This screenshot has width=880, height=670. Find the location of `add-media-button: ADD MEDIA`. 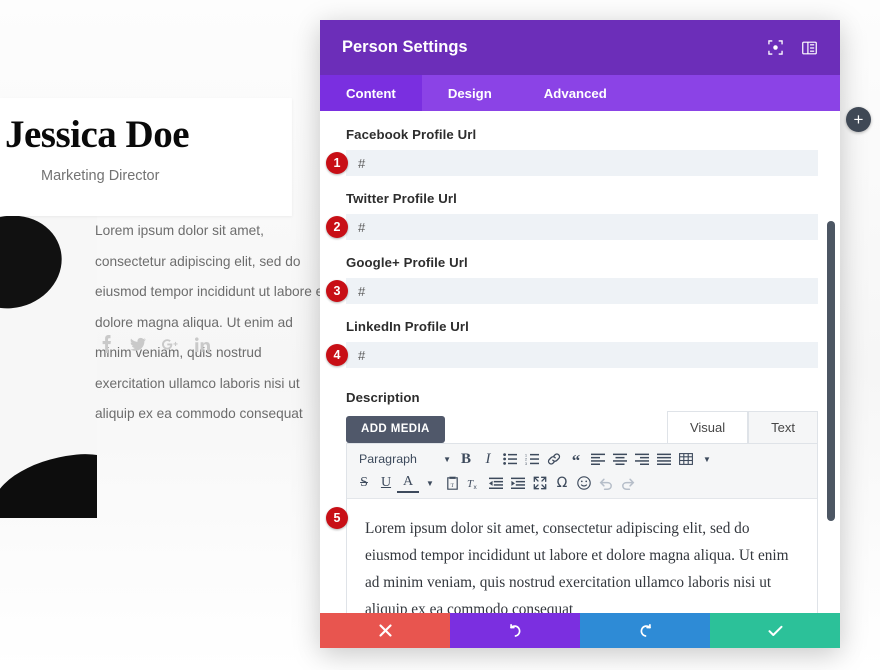

add-media-button: ADD MEDIA is located at coordinates (395, 429).